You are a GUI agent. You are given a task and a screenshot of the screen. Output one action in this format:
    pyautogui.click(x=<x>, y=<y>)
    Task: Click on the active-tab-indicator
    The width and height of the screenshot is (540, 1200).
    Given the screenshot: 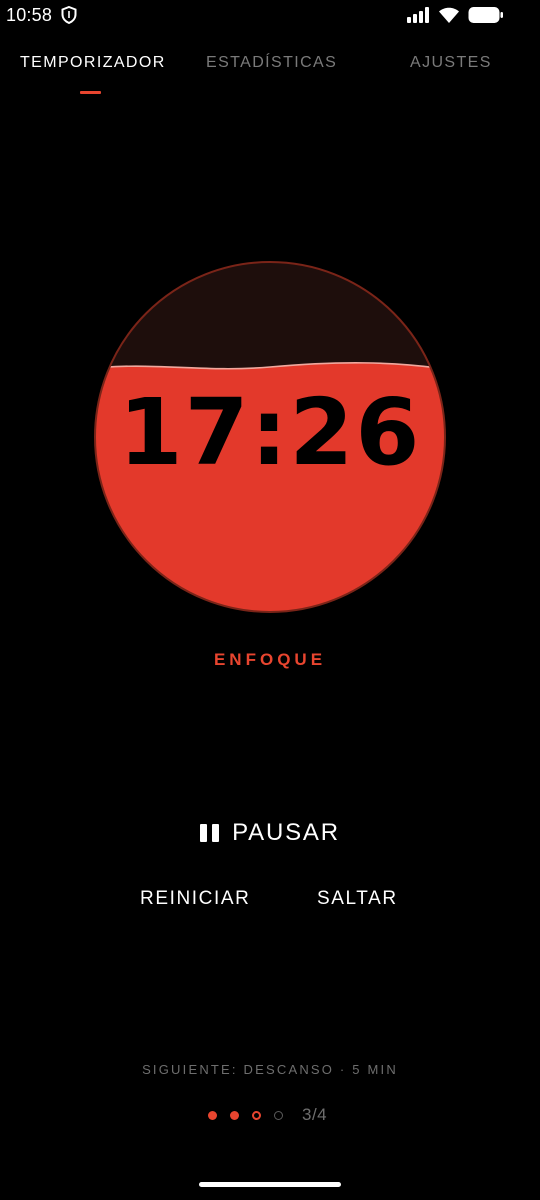 What is the action you would take?
    pyautogui.click(x=90, y=92)
    